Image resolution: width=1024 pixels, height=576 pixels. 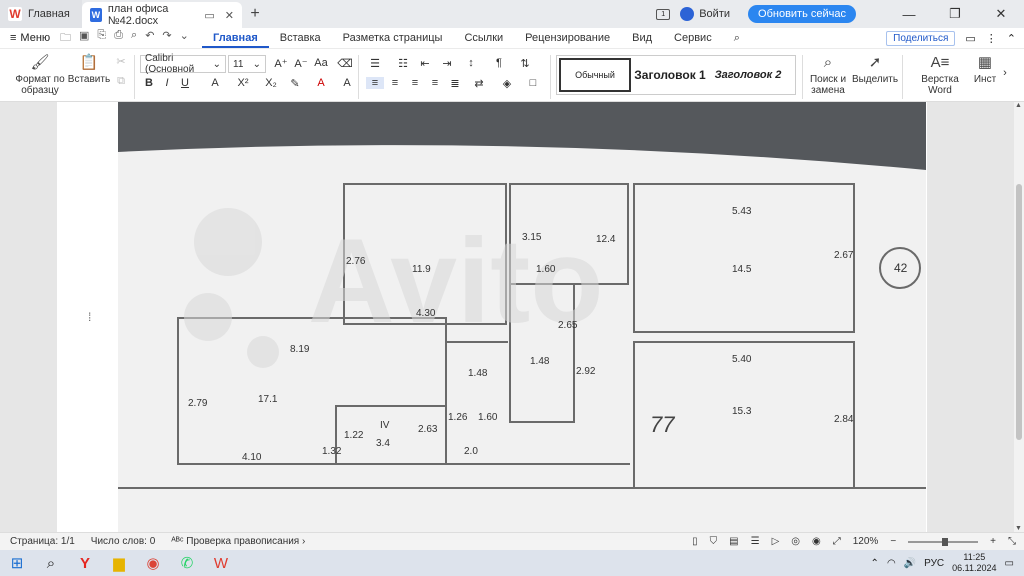 I want to click on sort-icon: ⇅, so click(x=525, y=63).